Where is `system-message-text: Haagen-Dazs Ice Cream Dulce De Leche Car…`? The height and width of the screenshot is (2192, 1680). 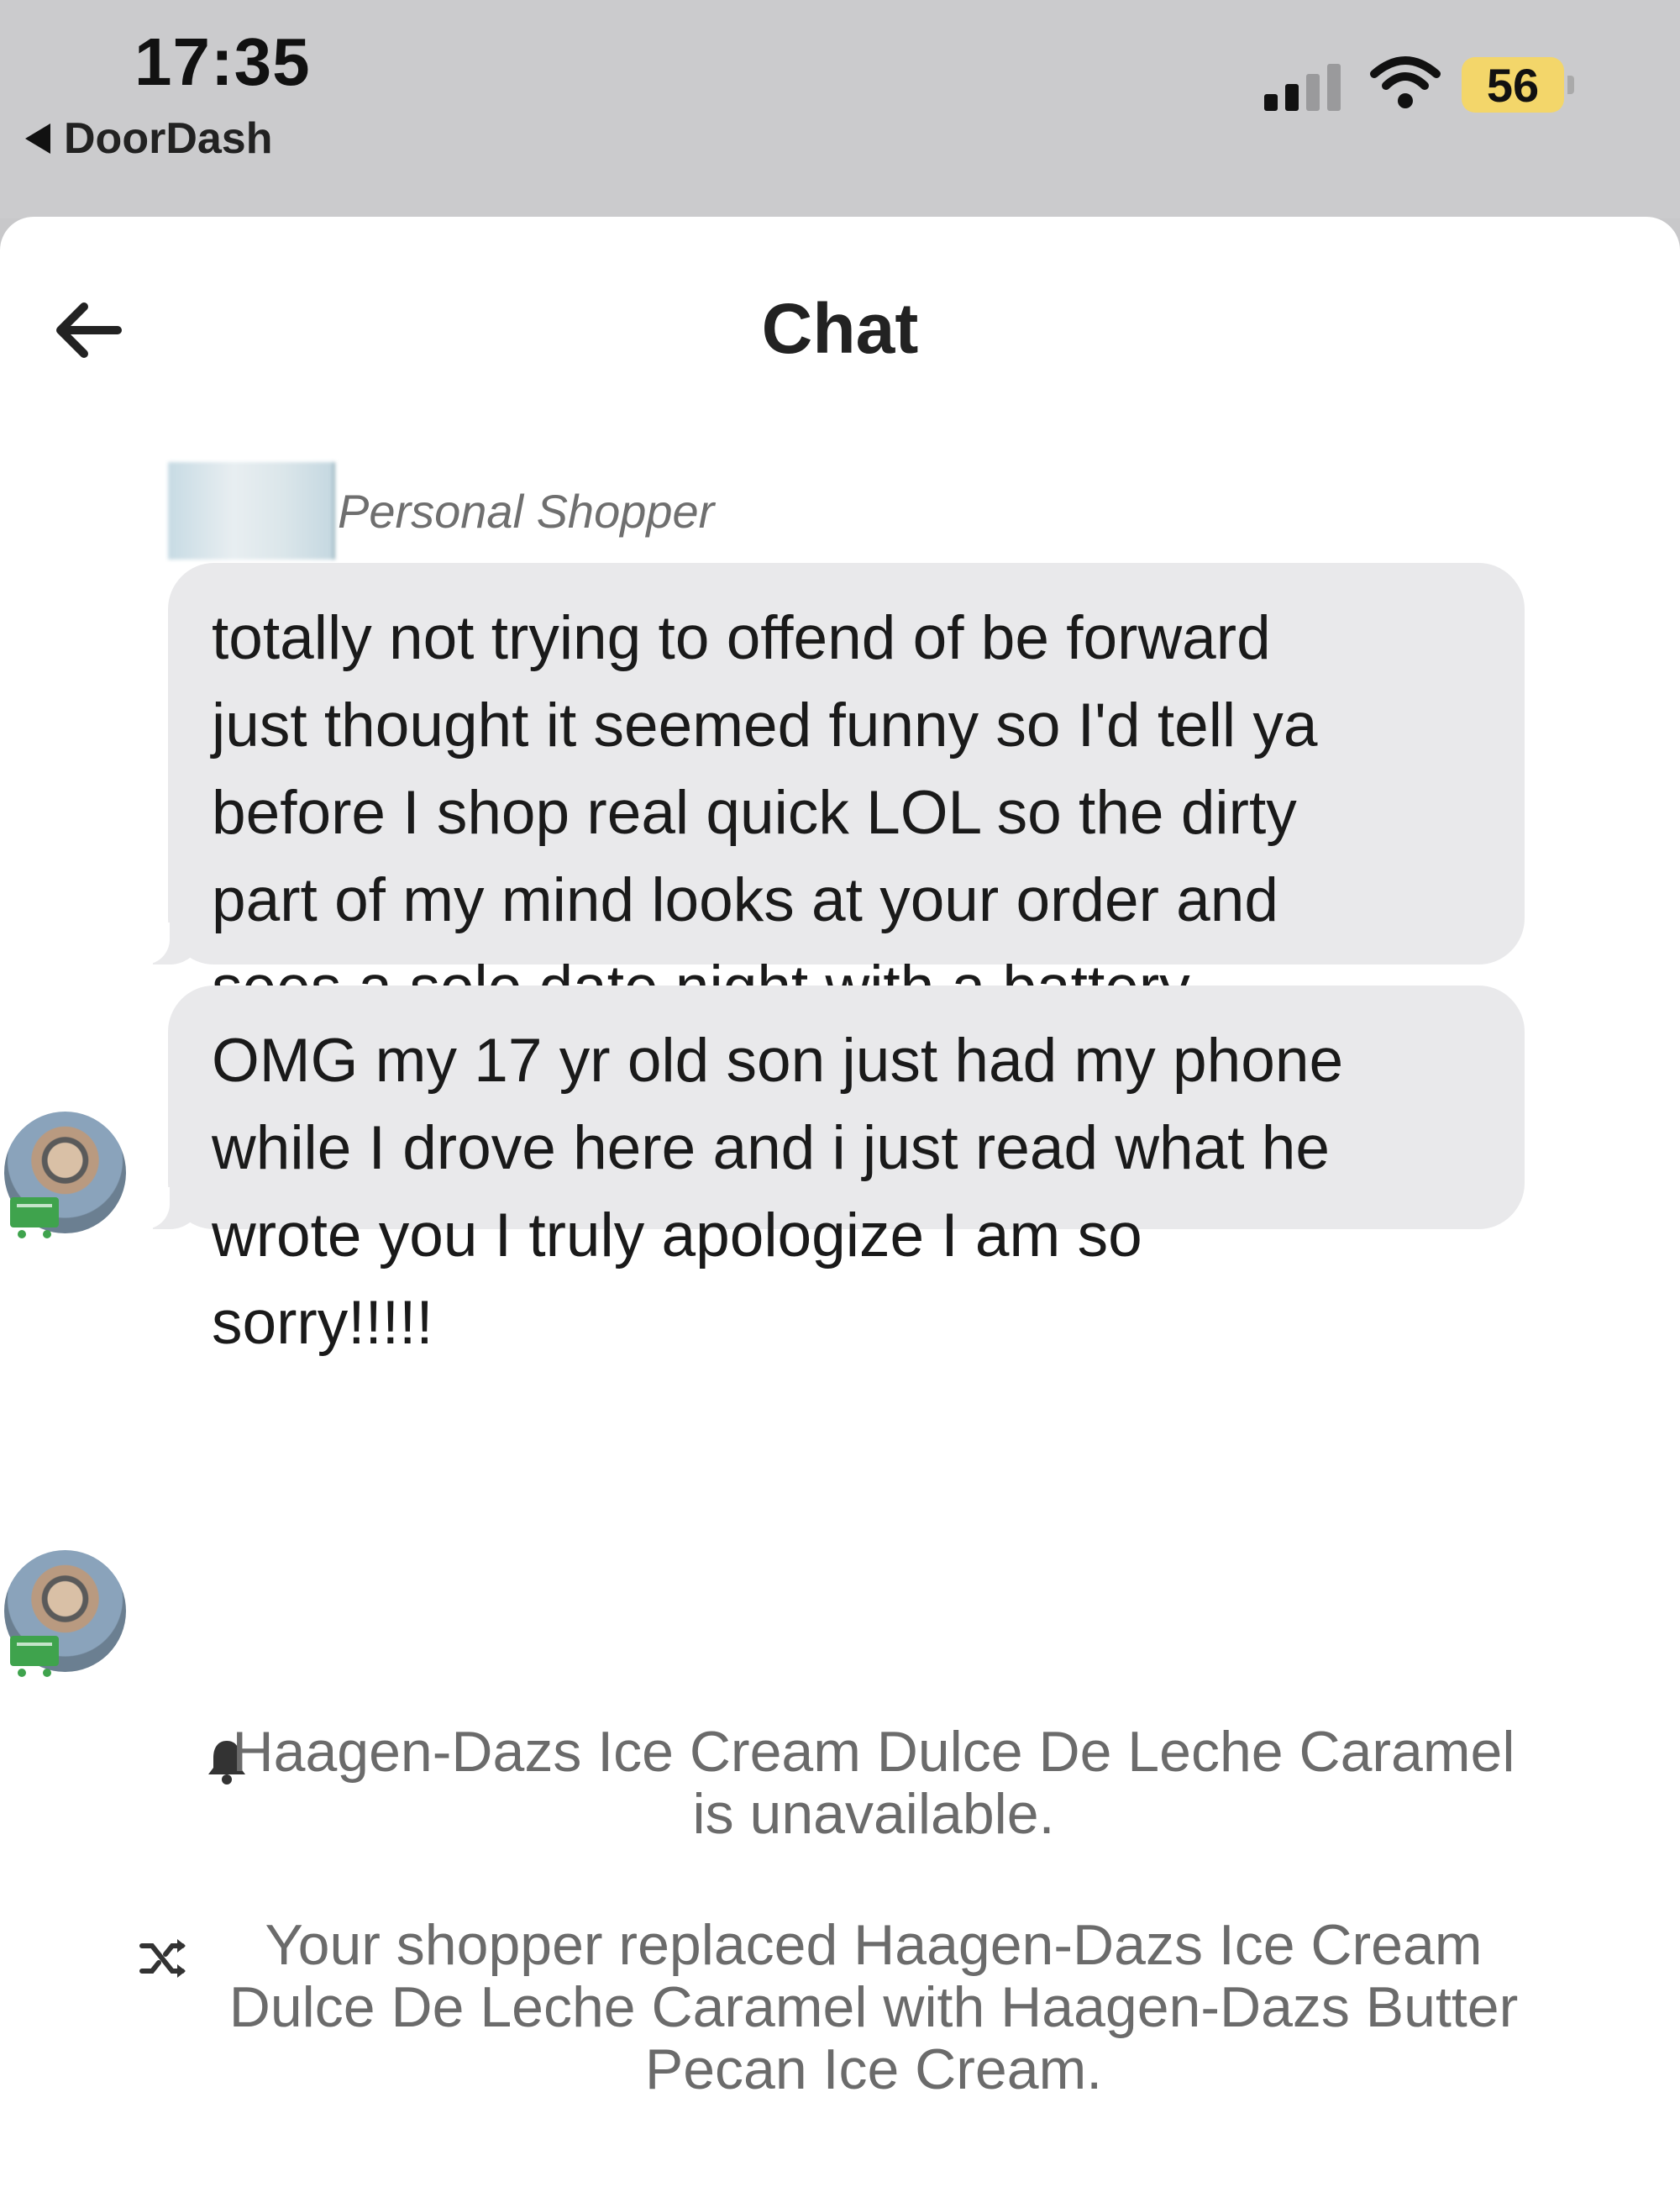 system-message-text: Haagen-Dazs Ice Cream Dulce De Leche Car… is located at coordinates (873, 1783).